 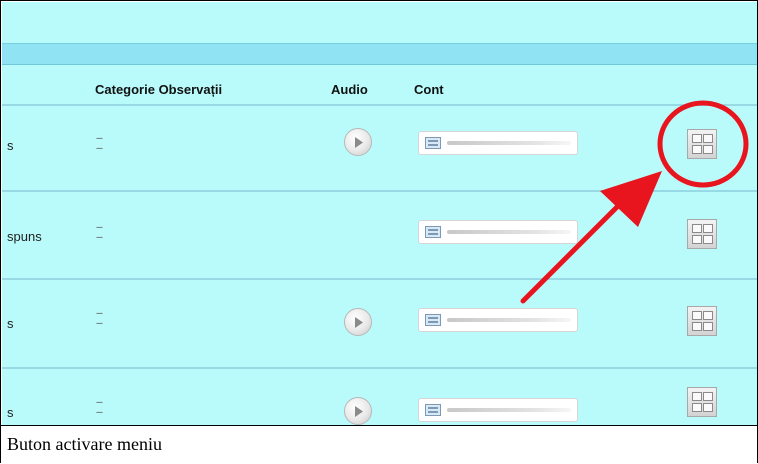 What do you see at coordinates (379, 397) in the screenshot?
I see `table-row: s --- ---` at bounding box center [379, 397].